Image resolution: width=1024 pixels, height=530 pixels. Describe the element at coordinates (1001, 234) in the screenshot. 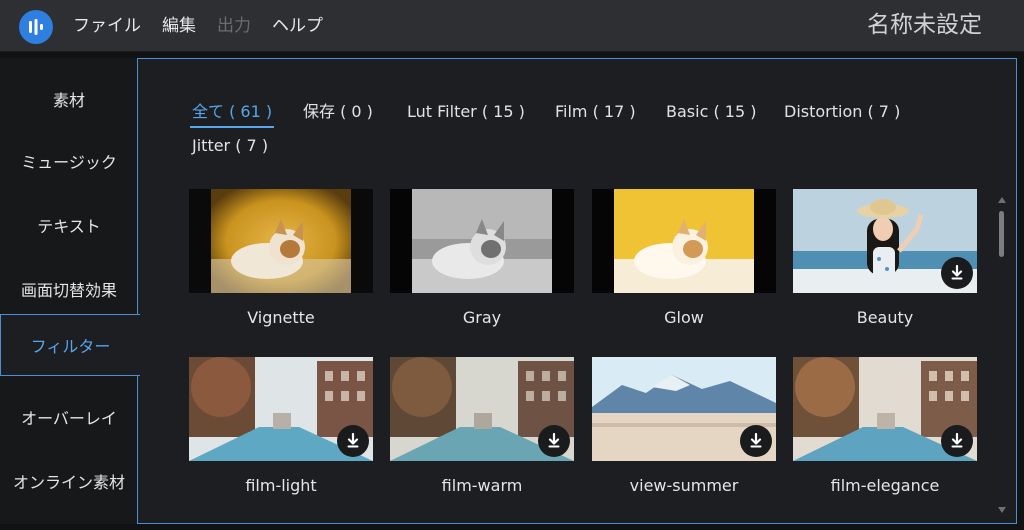

I see `scrollbar-thumb` at that location.